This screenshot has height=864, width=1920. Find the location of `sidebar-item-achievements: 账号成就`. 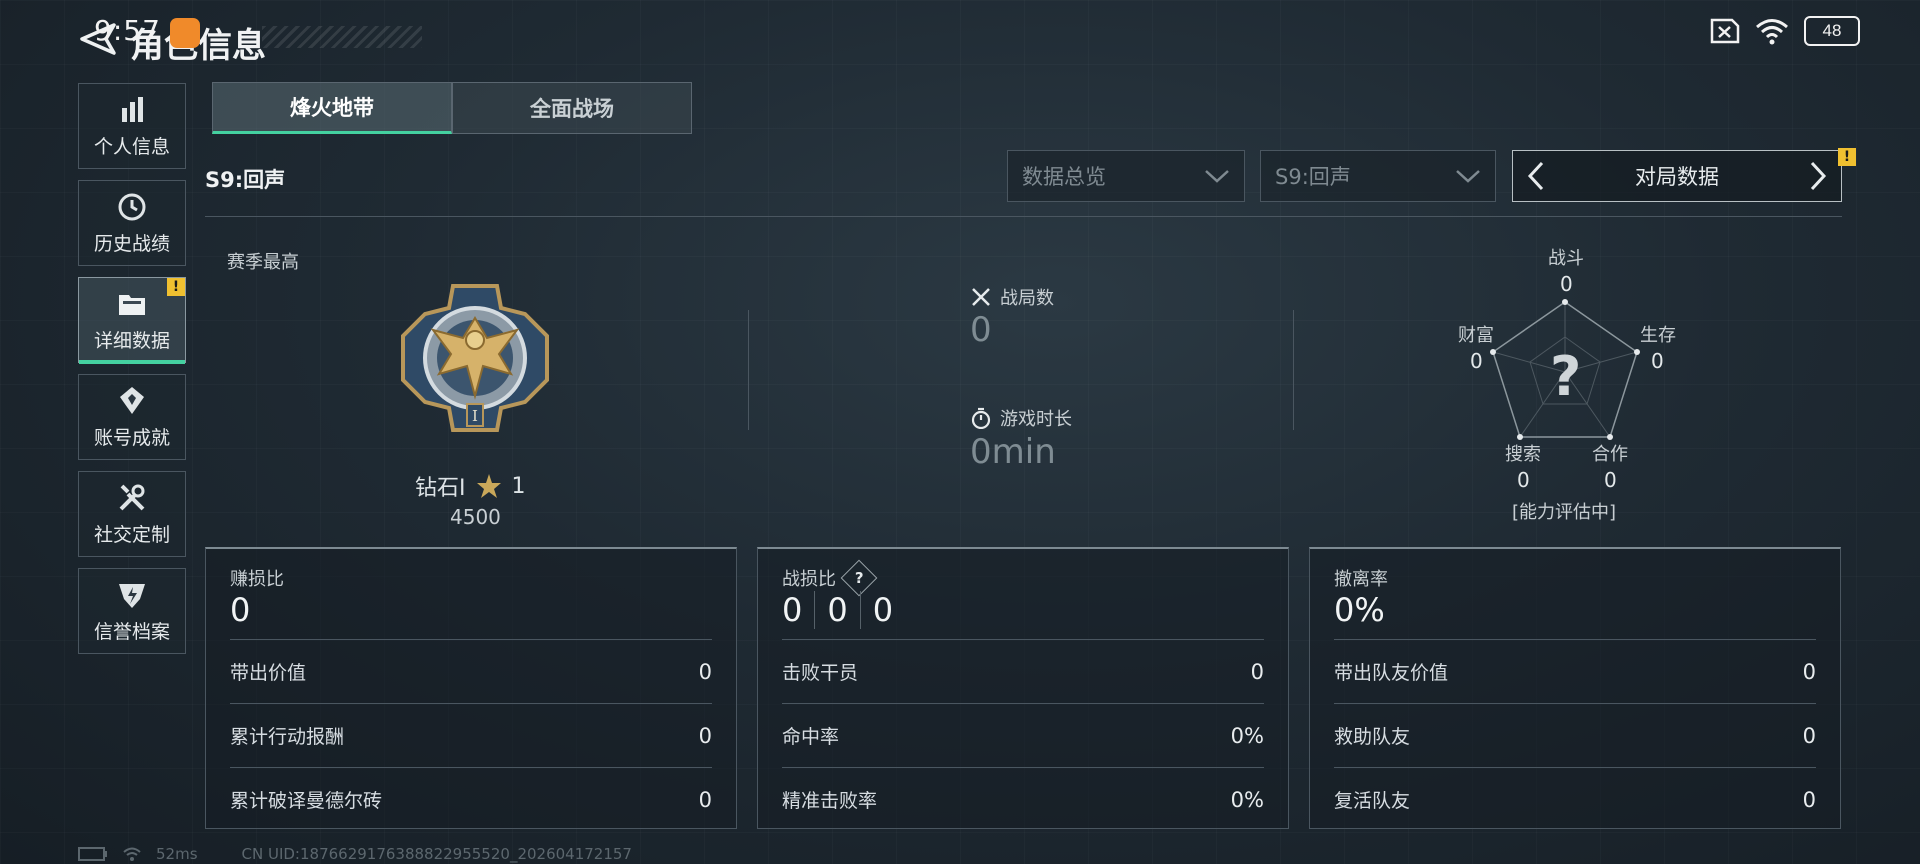

sidebar-item-achievements: 账号成就 is located at coordinates (132, 417).